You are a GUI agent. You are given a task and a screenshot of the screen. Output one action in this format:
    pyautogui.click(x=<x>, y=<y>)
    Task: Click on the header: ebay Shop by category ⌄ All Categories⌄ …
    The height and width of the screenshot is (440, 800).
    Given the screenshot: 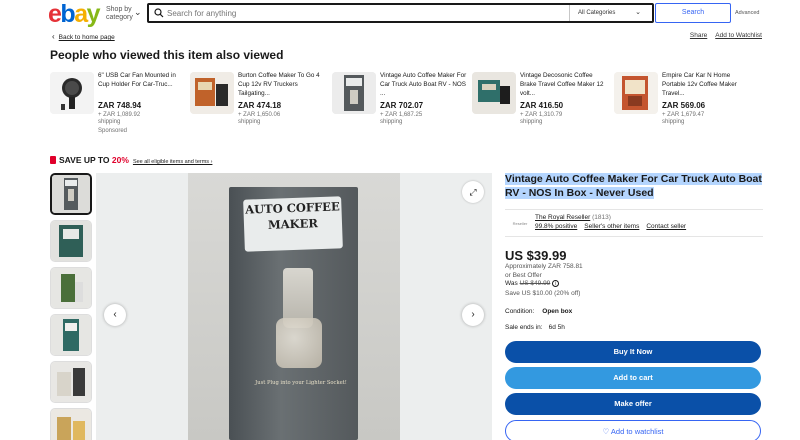 What is the action you would take?
    pyautogui.click(x=400, y=14)
    